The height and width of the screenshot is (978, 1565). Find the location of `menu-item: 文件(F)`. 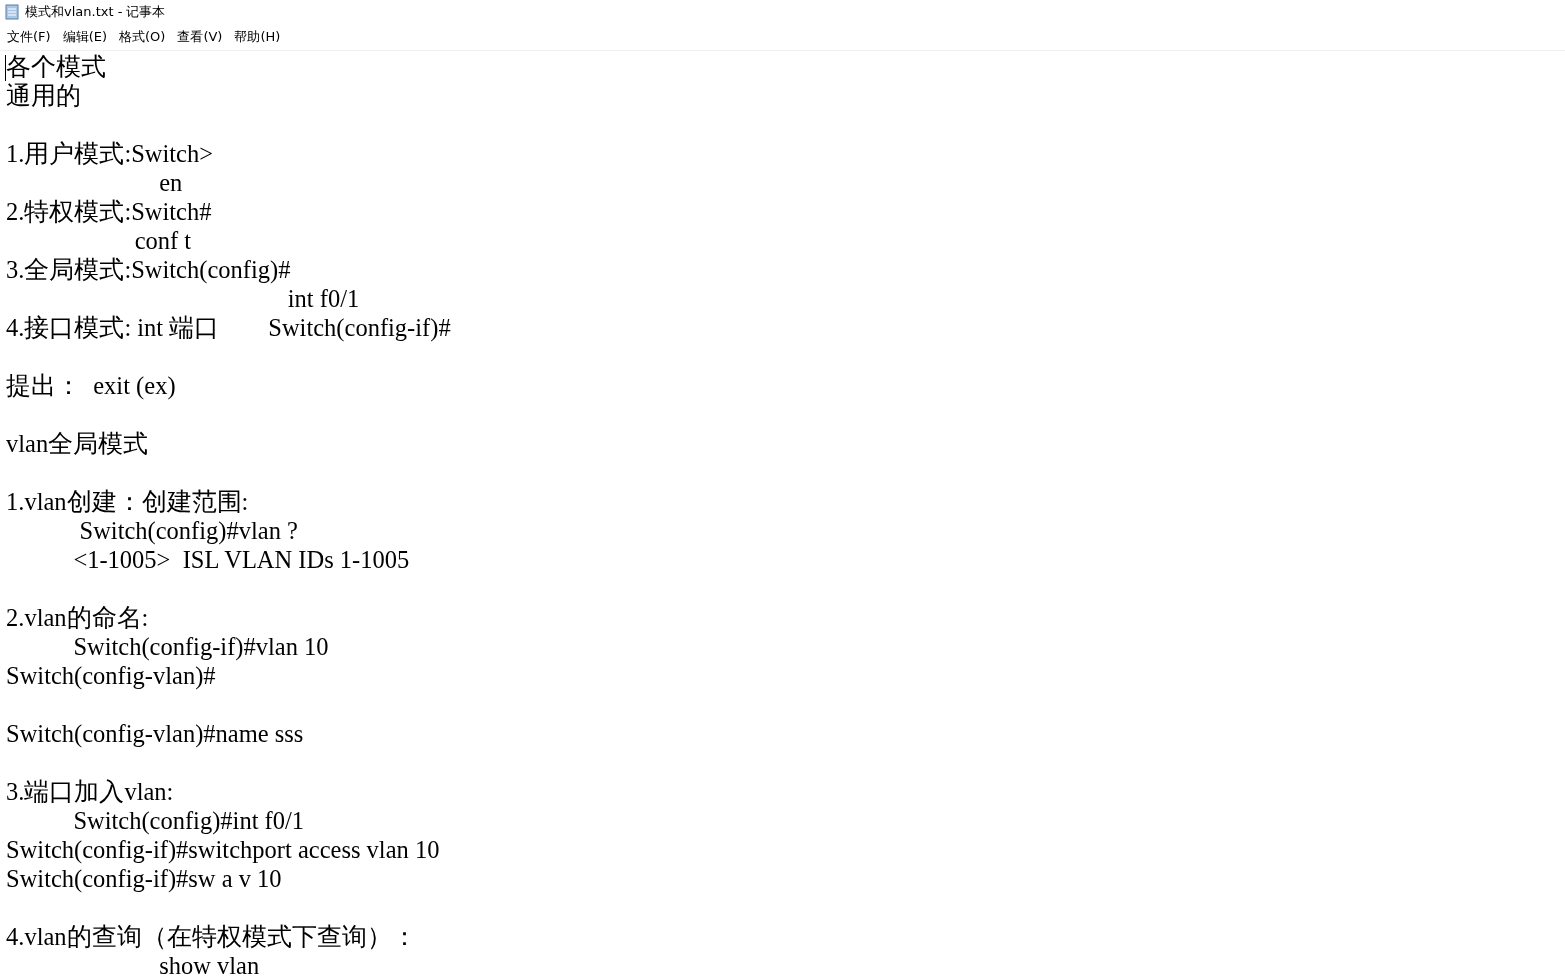

menu-item: 文件(F) is located at coordinates (29, 37).